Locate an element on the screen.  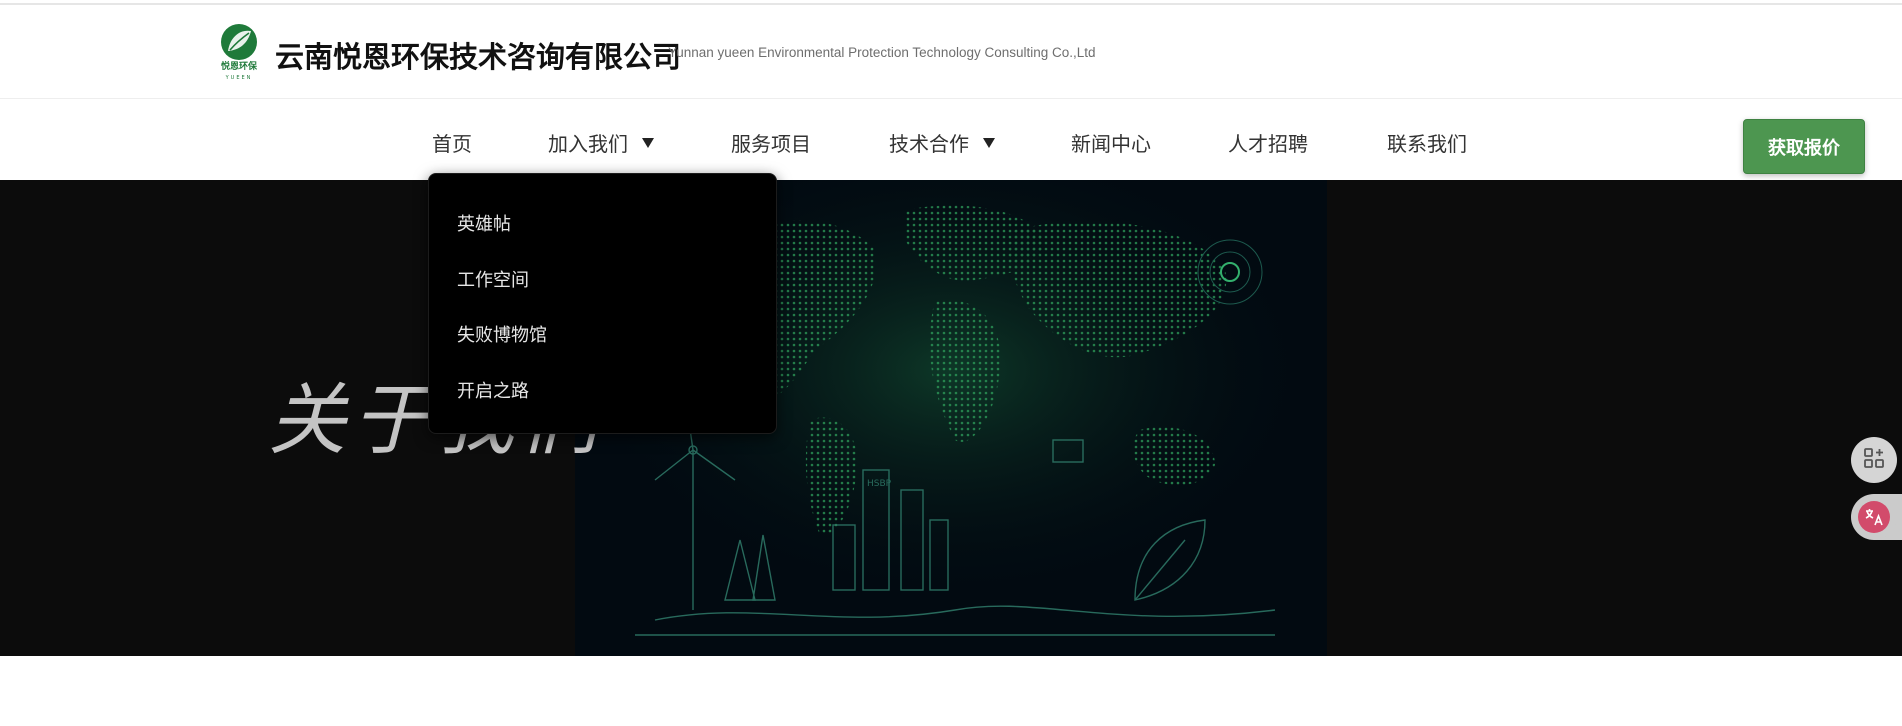
dropdown-item-start-journey: 开启之路 is located at coordinates (493, 390).